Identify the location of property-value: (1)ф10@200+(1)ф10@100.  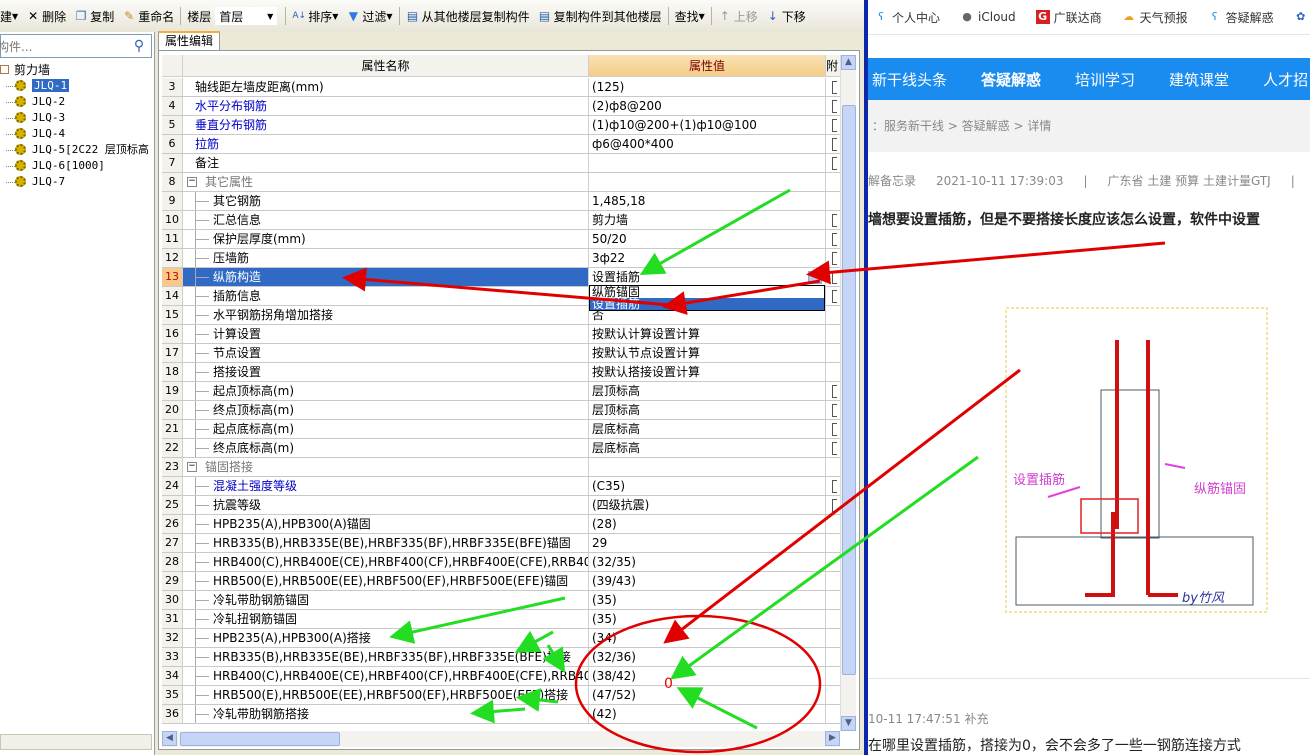
(707, 125).